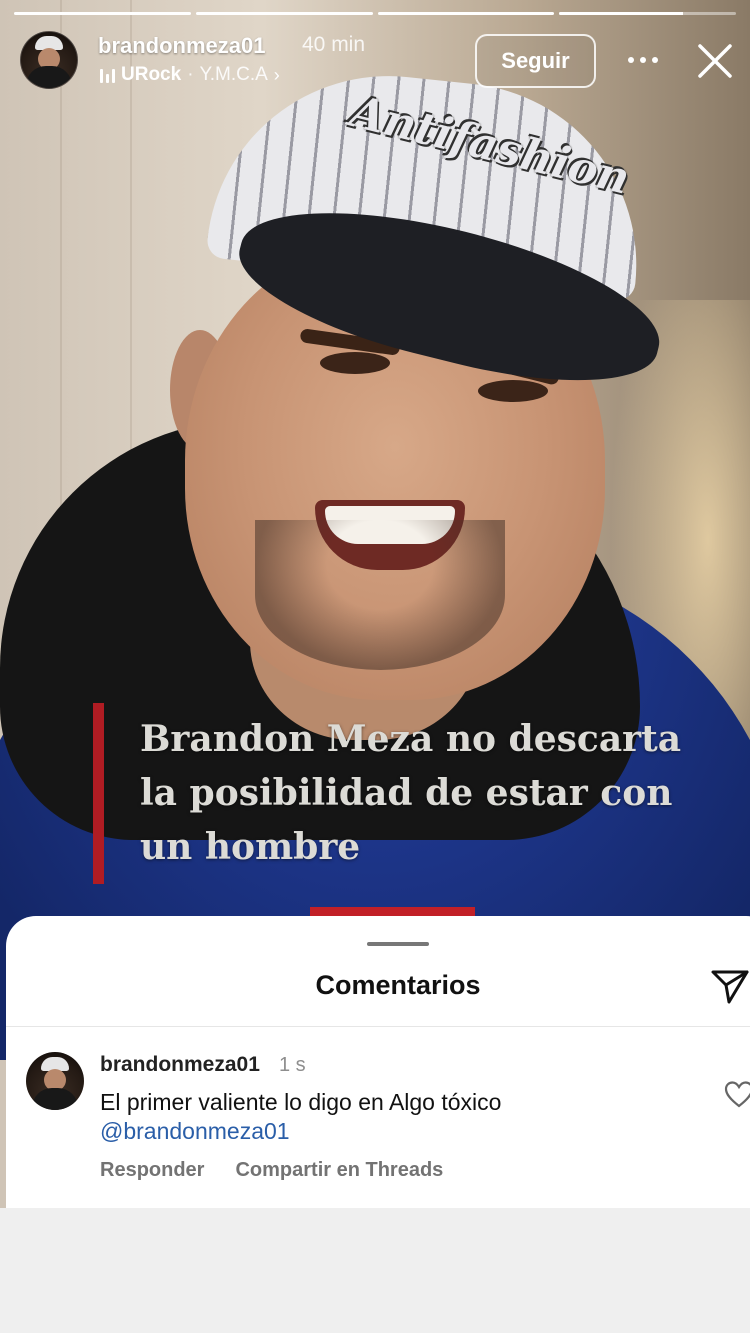  Describe the element at coordinates (375, 14) in the screenshot. I see `story-progress` at that location.